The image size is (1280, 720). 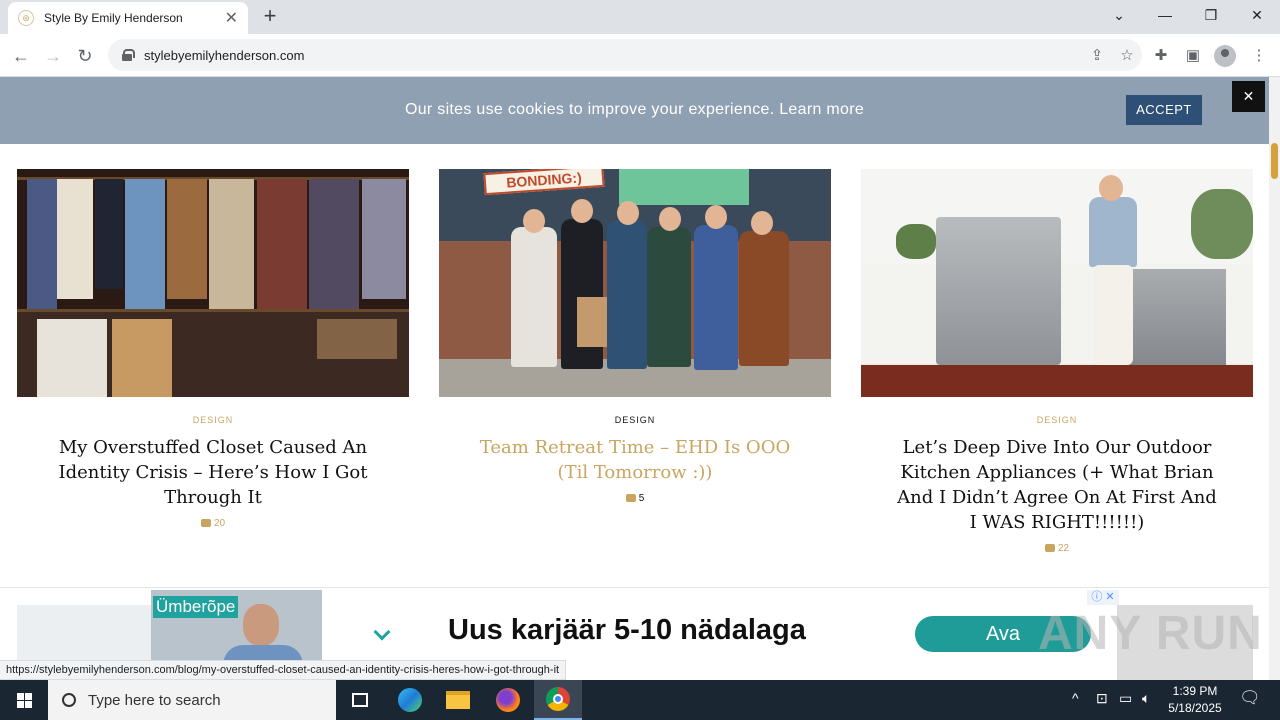 I want to click on reload-icon: ↻, so click(x=85, y=56).